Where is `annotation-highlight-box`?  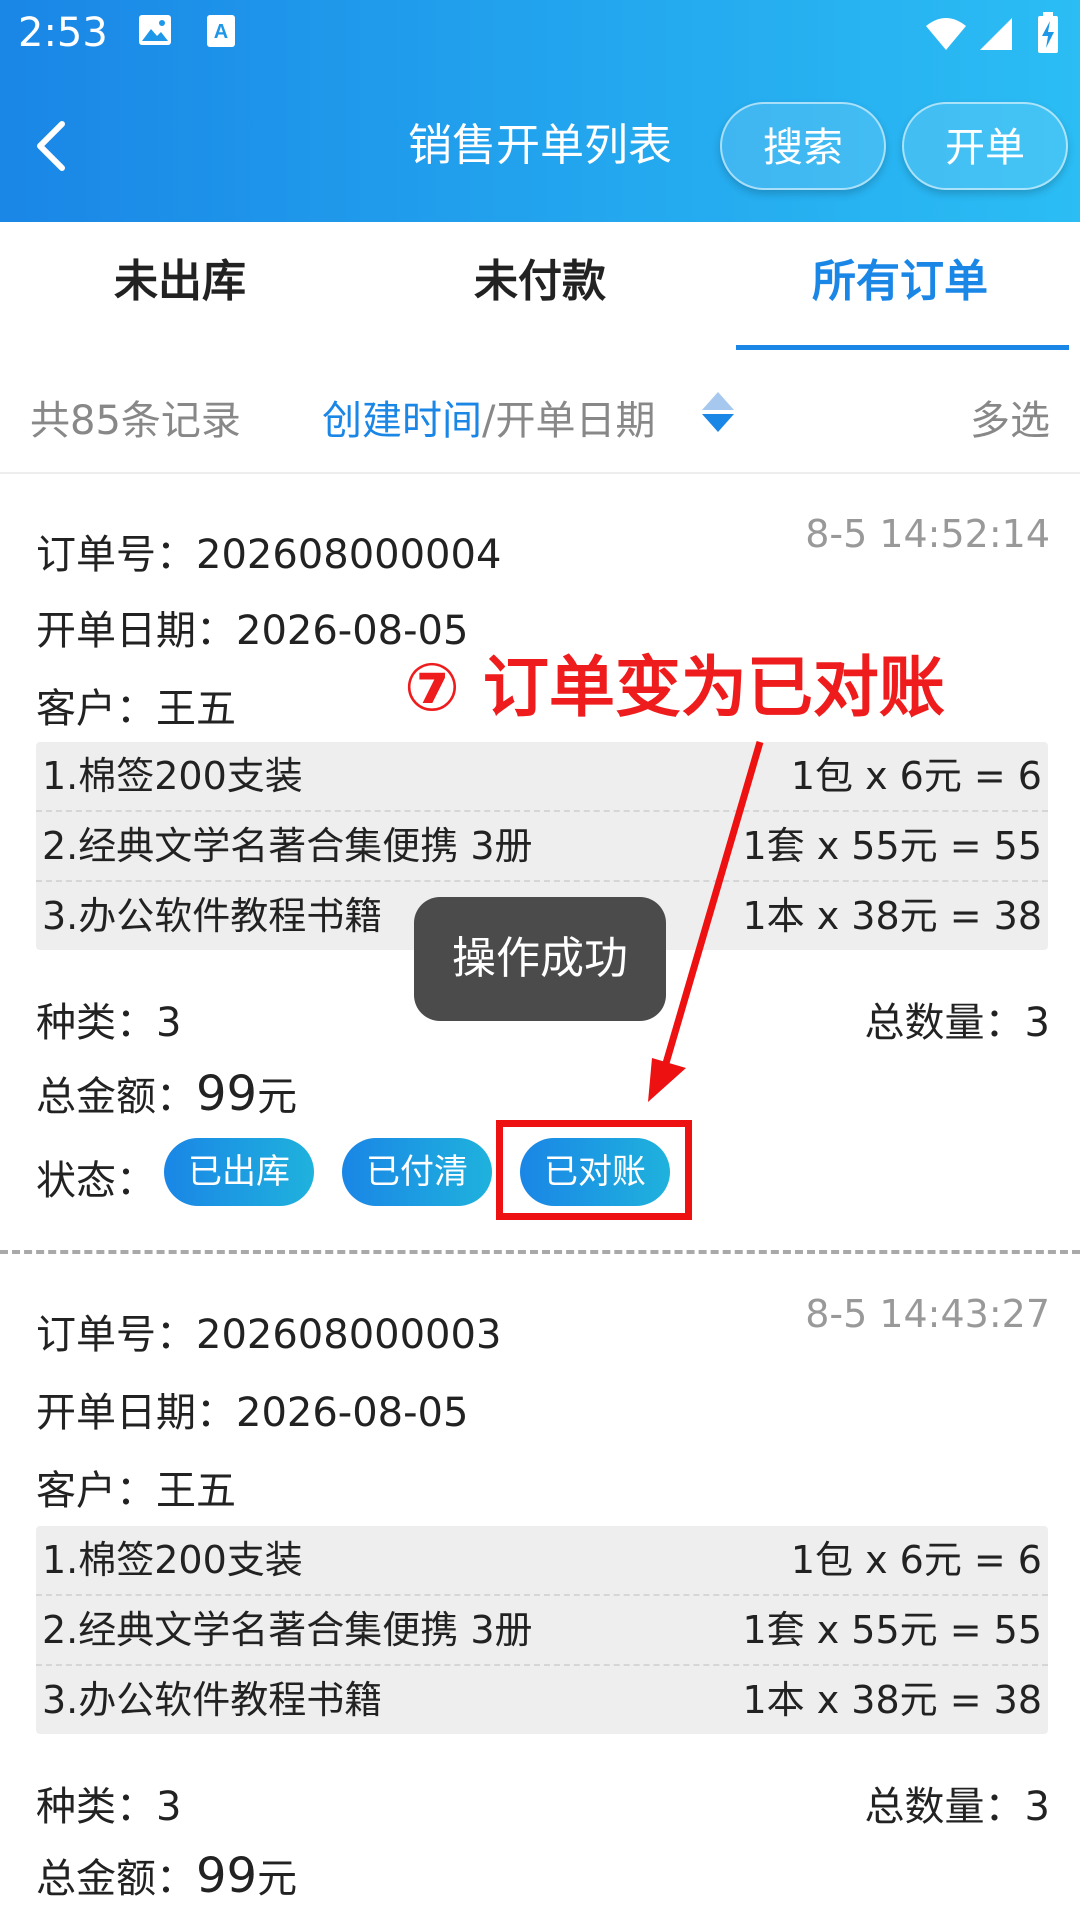 annotation-highlight-box is located at coordinates (594, 1170).